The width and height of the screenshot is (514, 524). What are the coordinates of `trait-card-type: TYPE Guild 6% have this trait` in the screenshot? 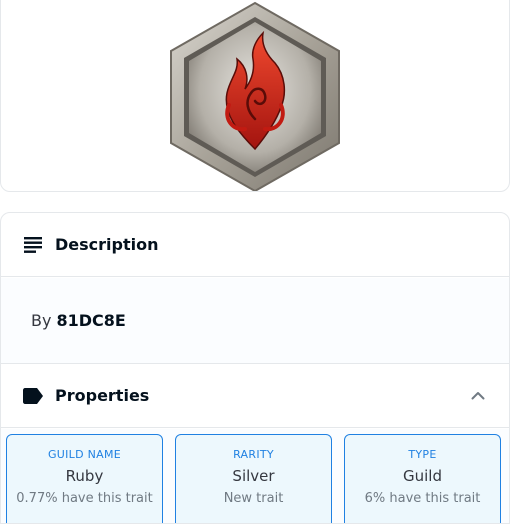 It's located at (422, 478).